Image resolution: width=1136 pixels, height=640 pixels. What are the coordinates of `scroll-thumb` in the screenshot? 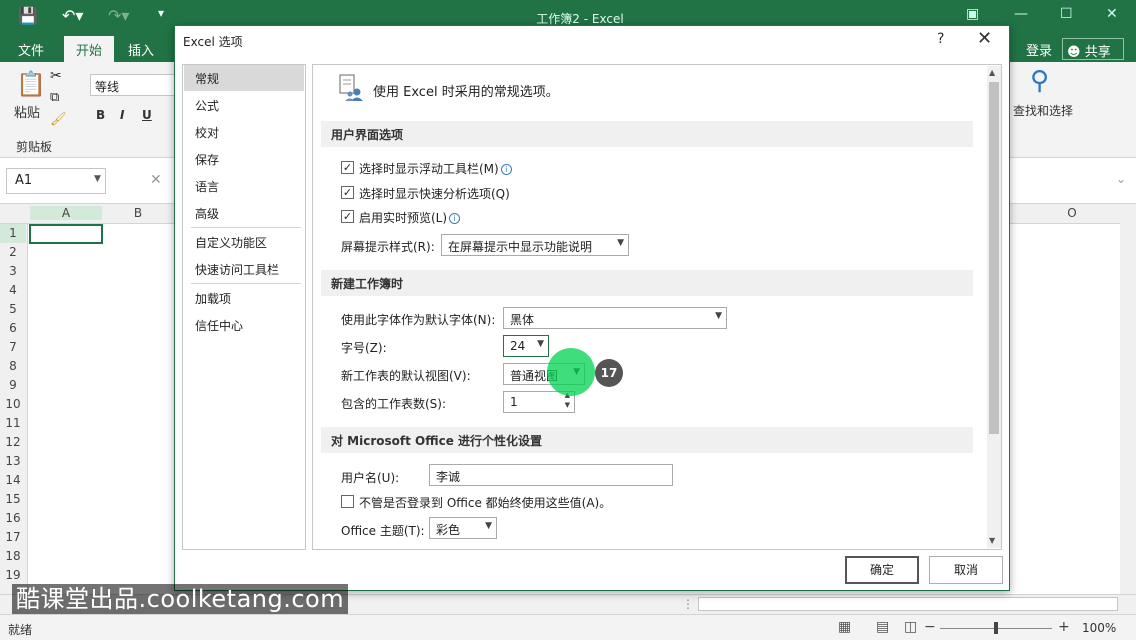 It's located at (994, 258).